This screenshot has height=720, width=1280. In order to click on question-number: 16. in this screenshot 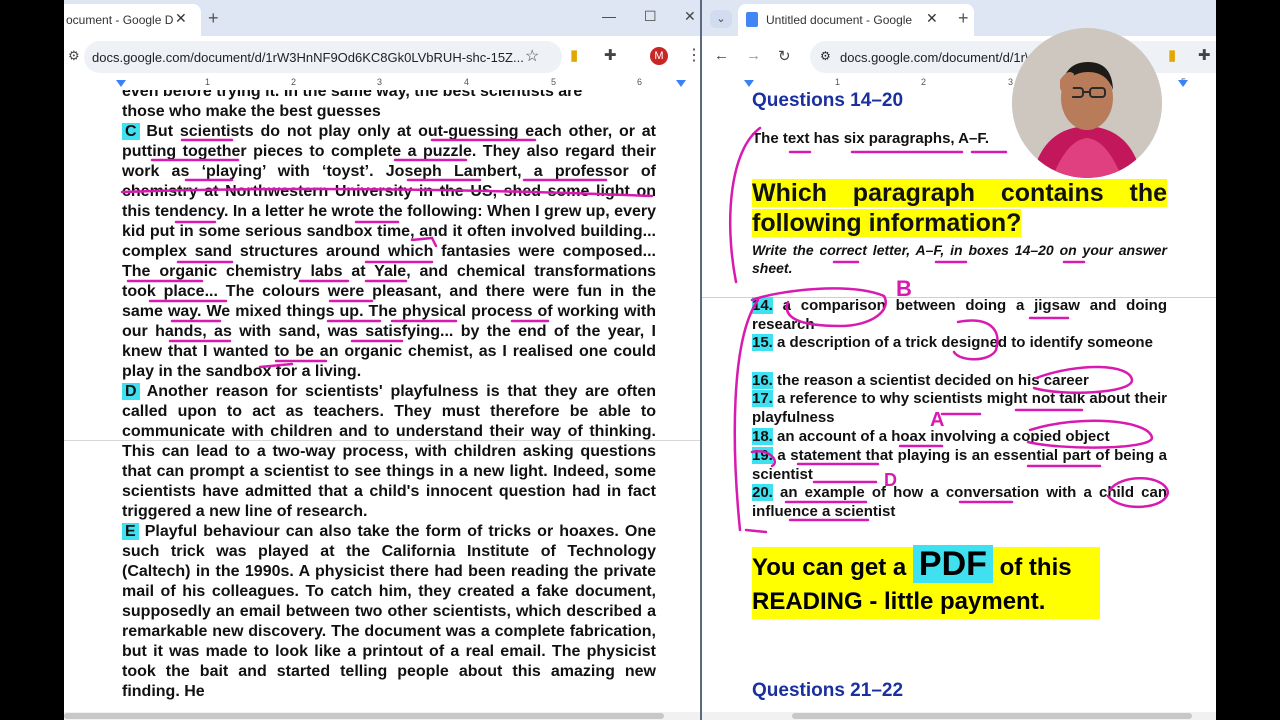, I will do `click(762, 380)`.